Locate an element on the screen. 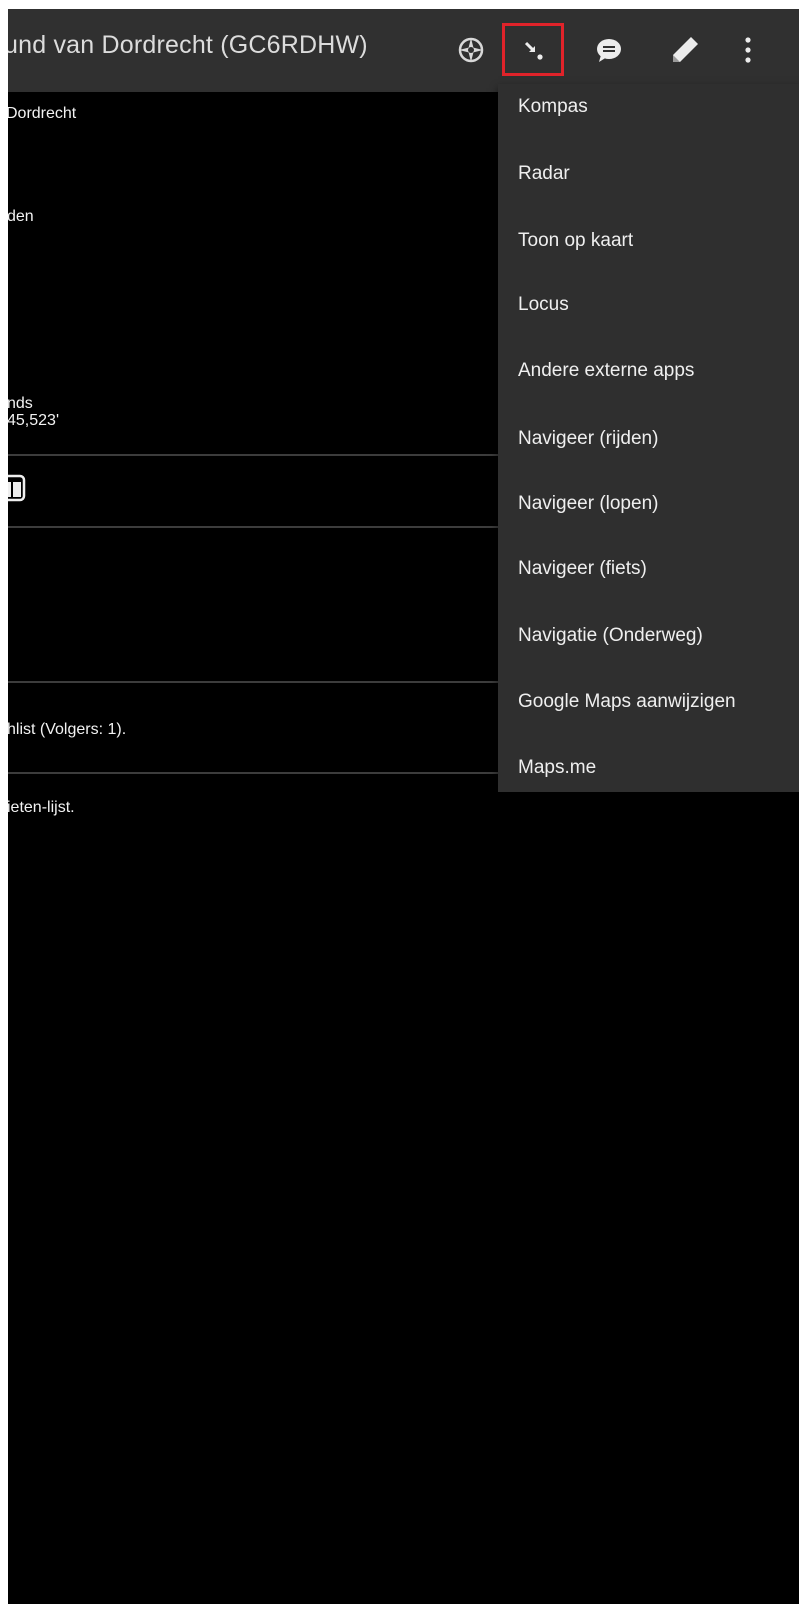 This screenshot has width=799, height=1604. menu-item-navigatie-onderweg: Navigatie (Onderweg) is located at coordinates (648, 635).